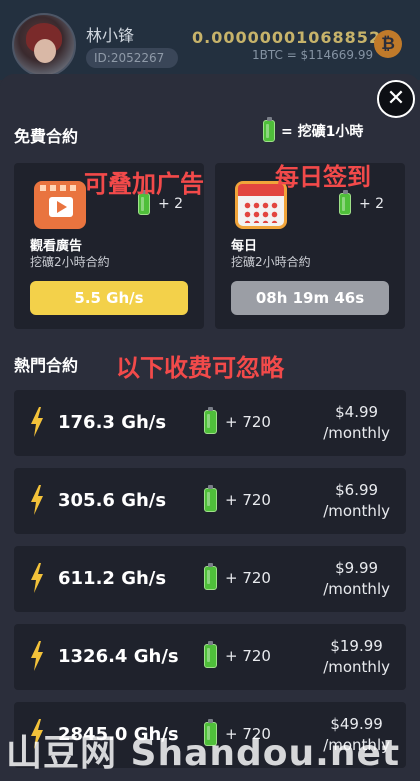 Image resolution: width=420 pixels, height=781 pixels. I want to click on annotation-ads: 可叠加广告, so click(144, 184).